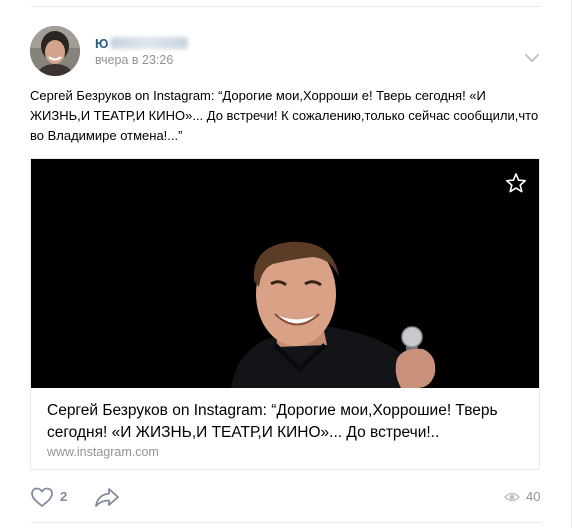 This screenshot has width=572, height=528. What do you see at coordinates (103, 452) in the screenshot?
I see `link-url: www.instagram.com` at bounding box center [103, 452].